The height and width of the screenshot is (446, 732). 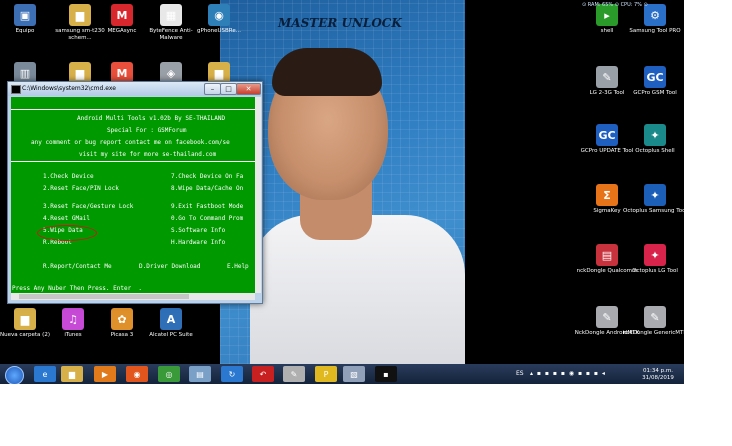 What do you see at coordinates (77, 288) in the screenshot?
I see `console-prompt: Press Any Nuber Then Press. Enter .` at bounding box center [77, 288].